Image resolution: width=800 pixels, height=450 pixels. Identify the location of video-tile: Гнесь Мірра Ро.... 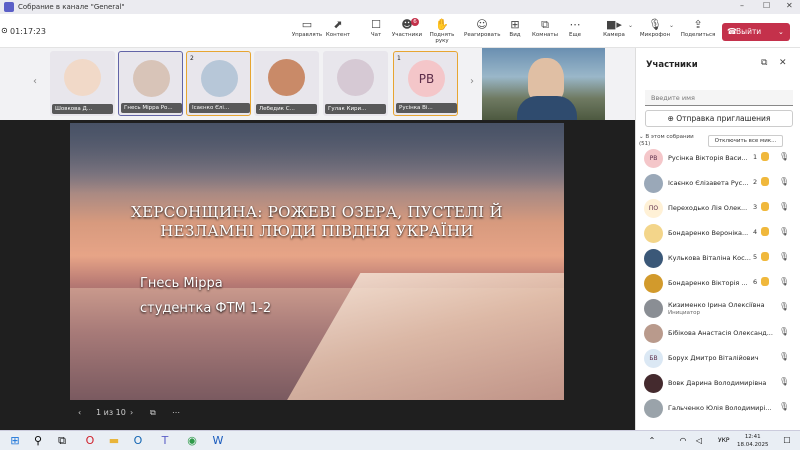
(150, 83).